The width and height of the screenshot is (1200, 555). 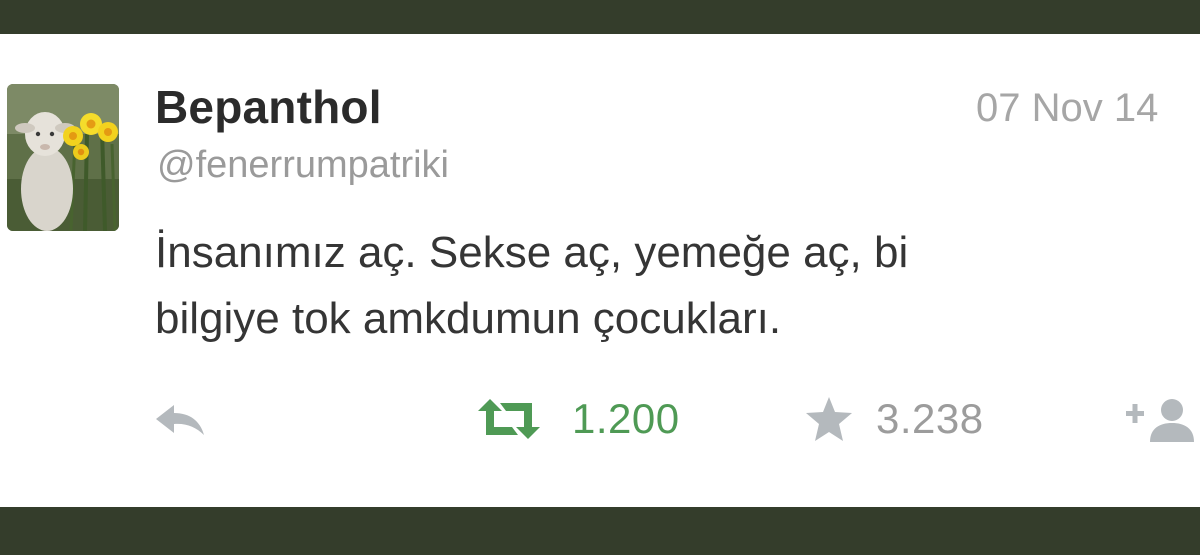 I want to click on tweet-text-line-2: bilgiye tok amkdumun çocukları., so click(x=468, y=318).